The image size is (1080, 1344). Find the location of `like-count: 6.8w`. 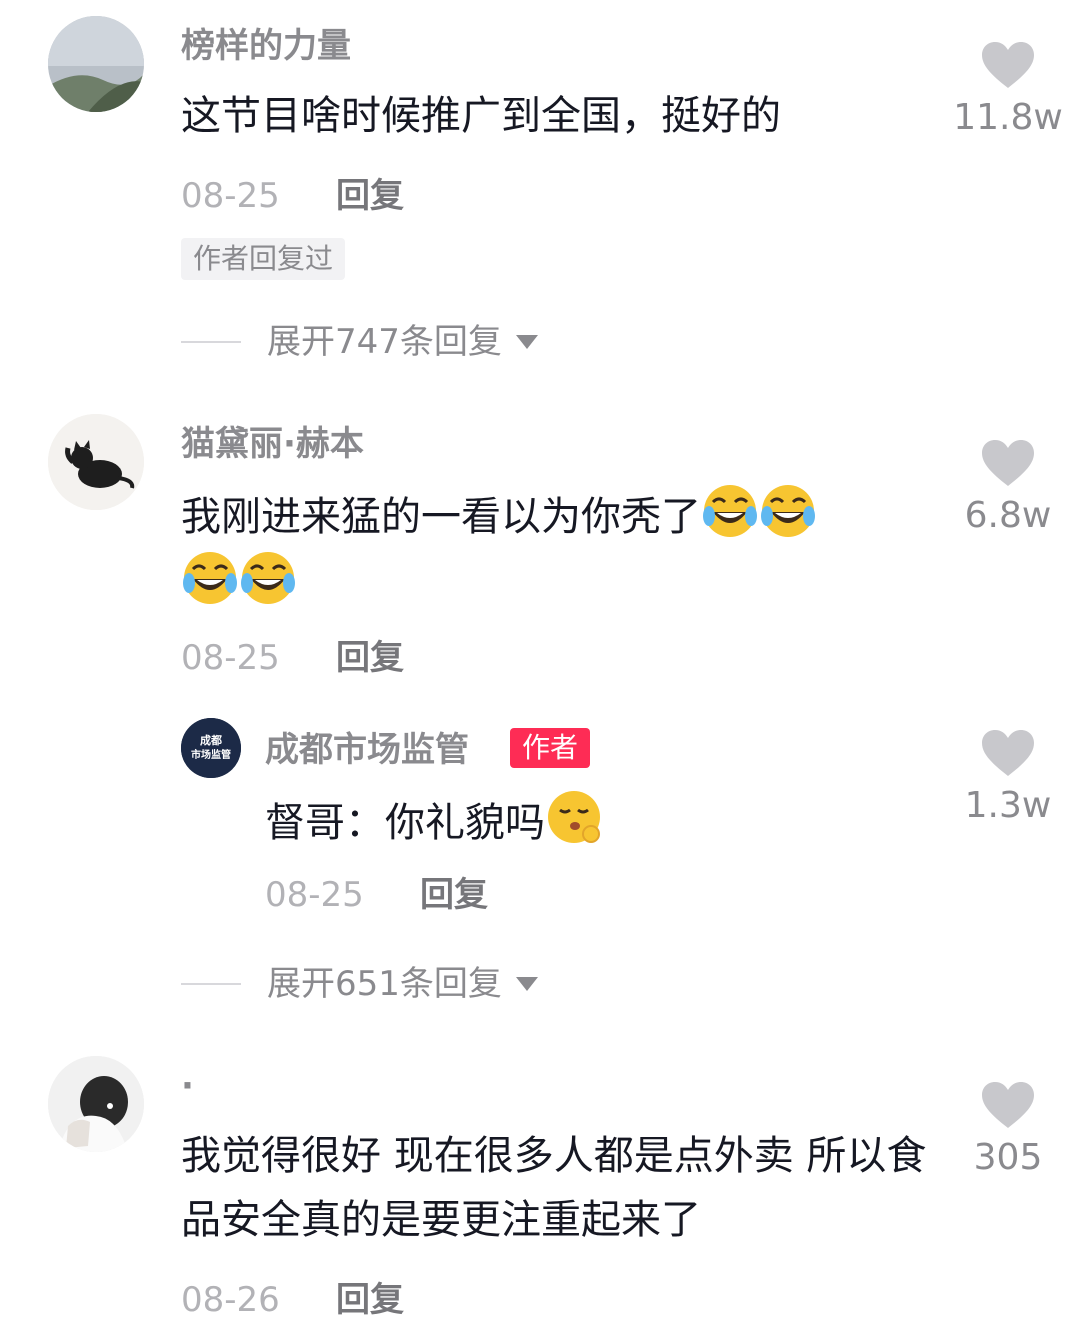

like-count: 6.8w is located at coordinates (1008, 515).